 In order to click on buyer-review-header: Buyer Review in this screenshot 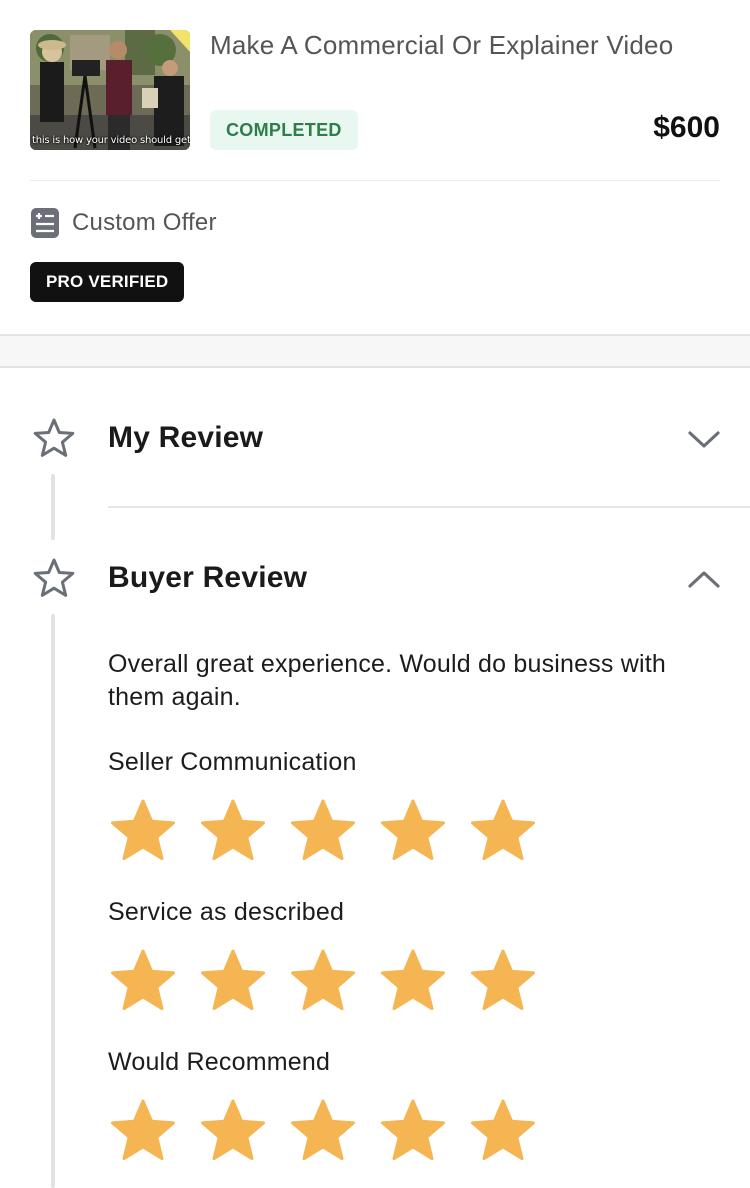, I will do `click(375, 578)`.